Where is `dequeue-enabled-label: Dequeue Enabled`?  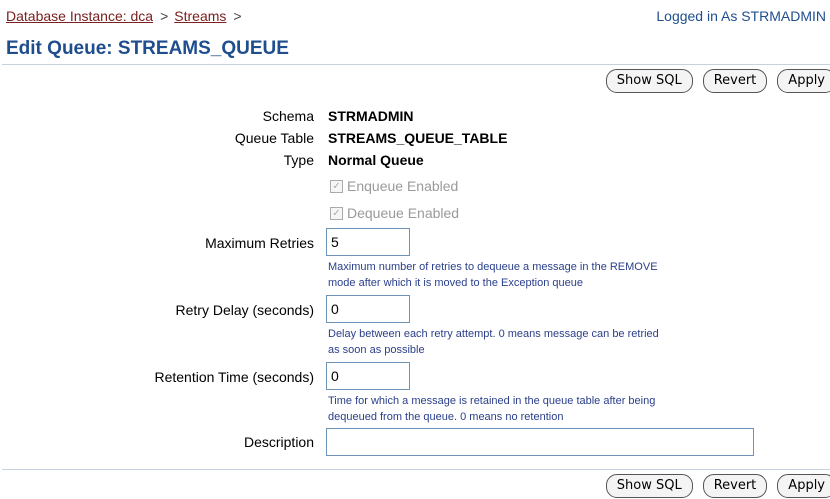 dequeue-enabled-label: Dequeue Enabled is located at coordinates (403, 213).